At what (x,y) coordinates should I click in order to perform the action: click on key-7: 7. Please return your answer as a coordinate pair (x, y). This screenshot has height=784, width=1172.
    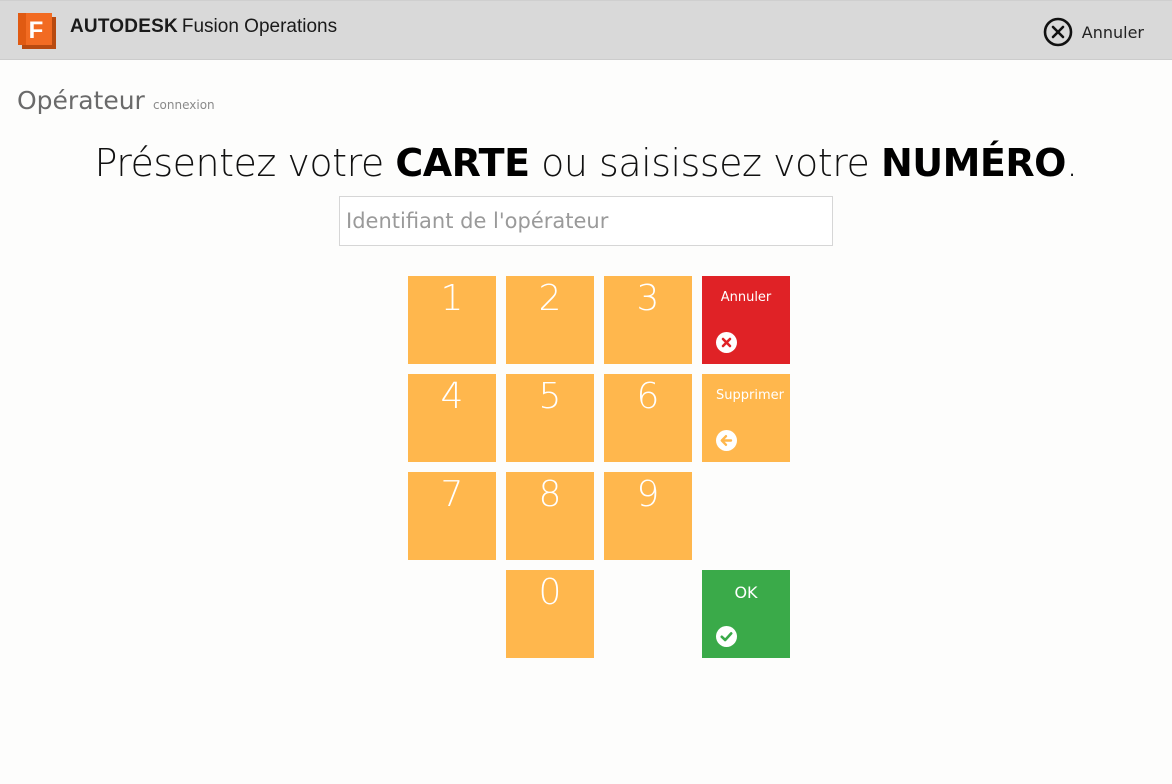
    Looking at the image, I should click on (452, 516).